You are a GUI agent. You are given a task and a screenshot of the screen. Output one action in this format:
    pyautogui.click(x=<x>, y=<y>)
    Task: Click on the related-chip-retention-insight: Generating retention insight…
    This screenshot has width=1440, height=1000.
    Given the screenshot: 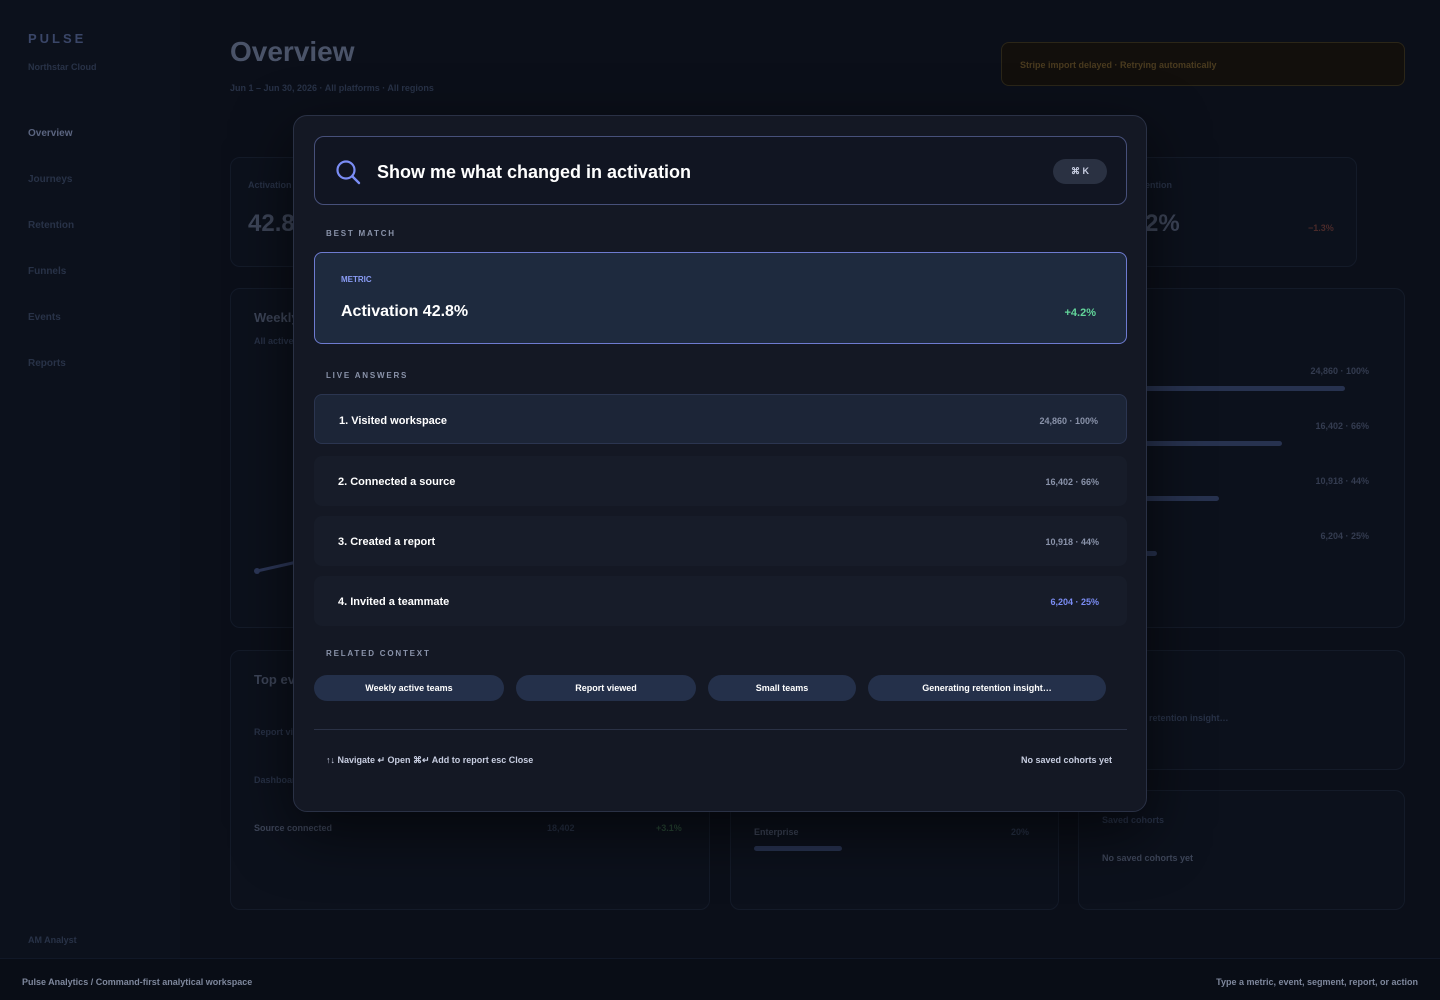 What is the action you would take?
    pyautogui.click(x=987, y=688)
    